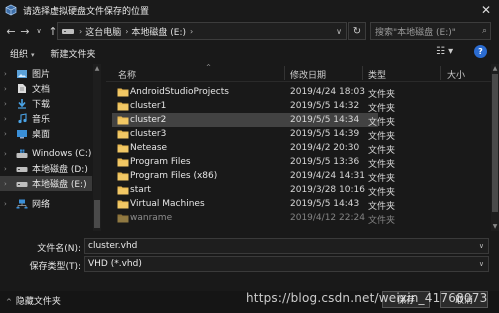 The image size is (499, 313). What do you see at coordinates (253, 176) in the screenshot?
I see `file-row: Program Files (x86) 2019/4/24 14:31 文件夹` at bounding box center [253, 176].